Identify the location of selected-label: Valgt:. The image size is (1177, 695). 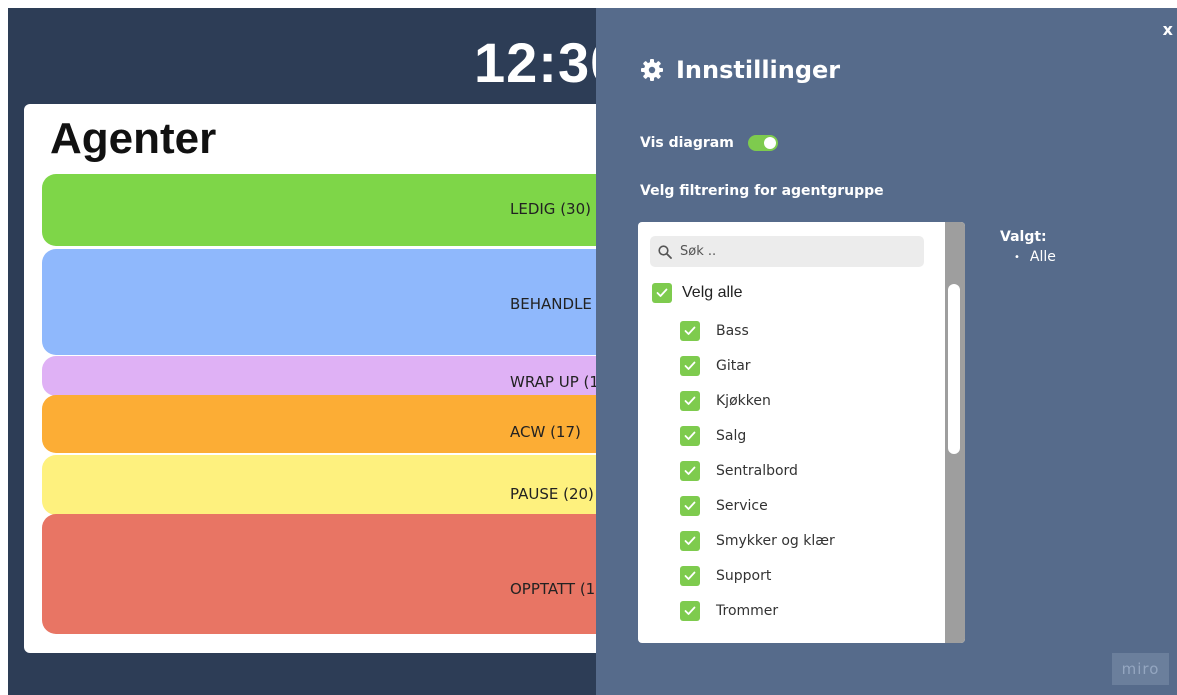
(1023, 237).